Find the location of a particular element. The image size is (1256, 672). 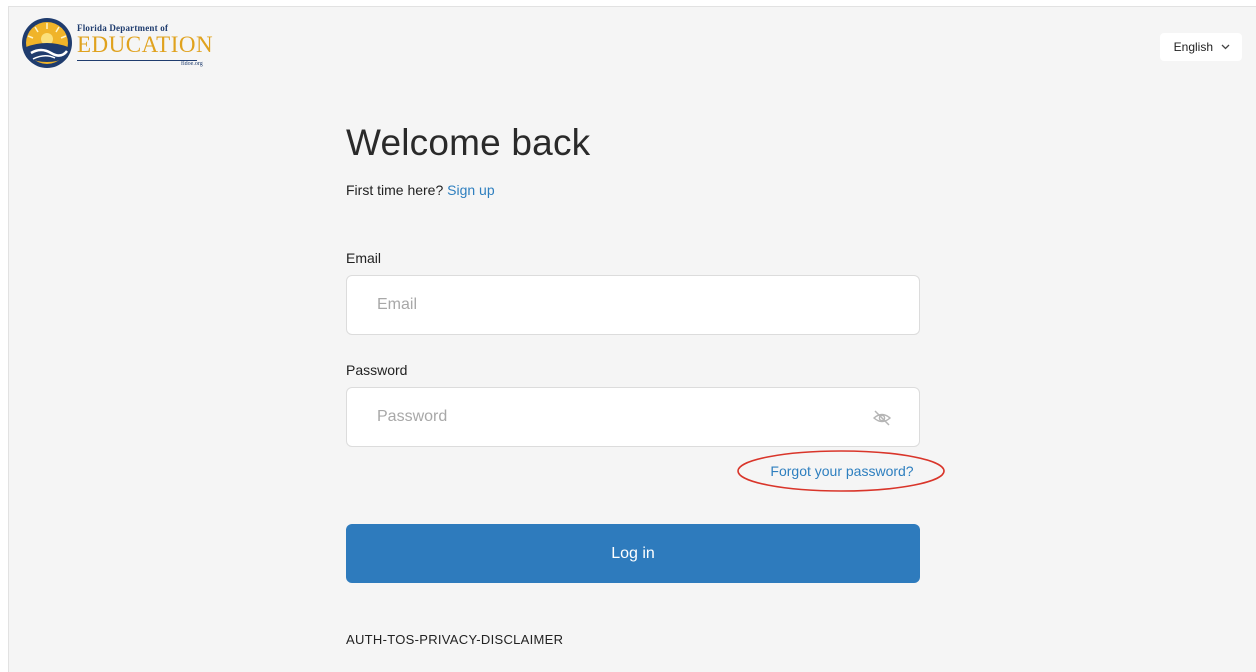

disclaimer-text: AUTH-TOS-PRIVACY-DISCLAIMER is located at coordinates (455, 639).